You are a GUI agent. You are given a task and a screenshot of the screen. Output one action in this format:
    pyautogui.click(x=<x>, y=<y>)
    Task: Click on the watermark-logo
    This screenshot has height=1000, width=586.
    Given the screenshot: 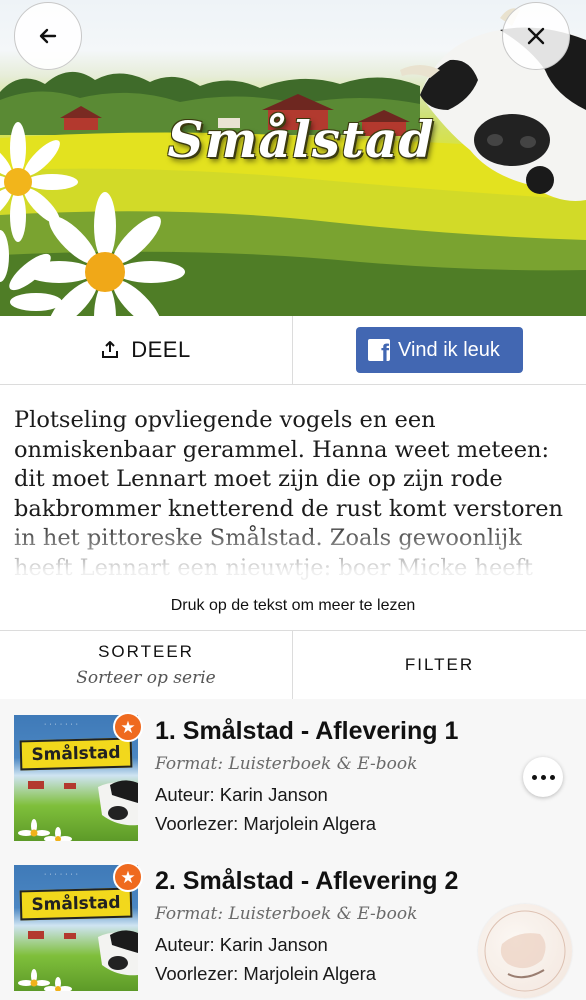 What is the action you would take?
    pyautogui.click(x=525, y=951)
    